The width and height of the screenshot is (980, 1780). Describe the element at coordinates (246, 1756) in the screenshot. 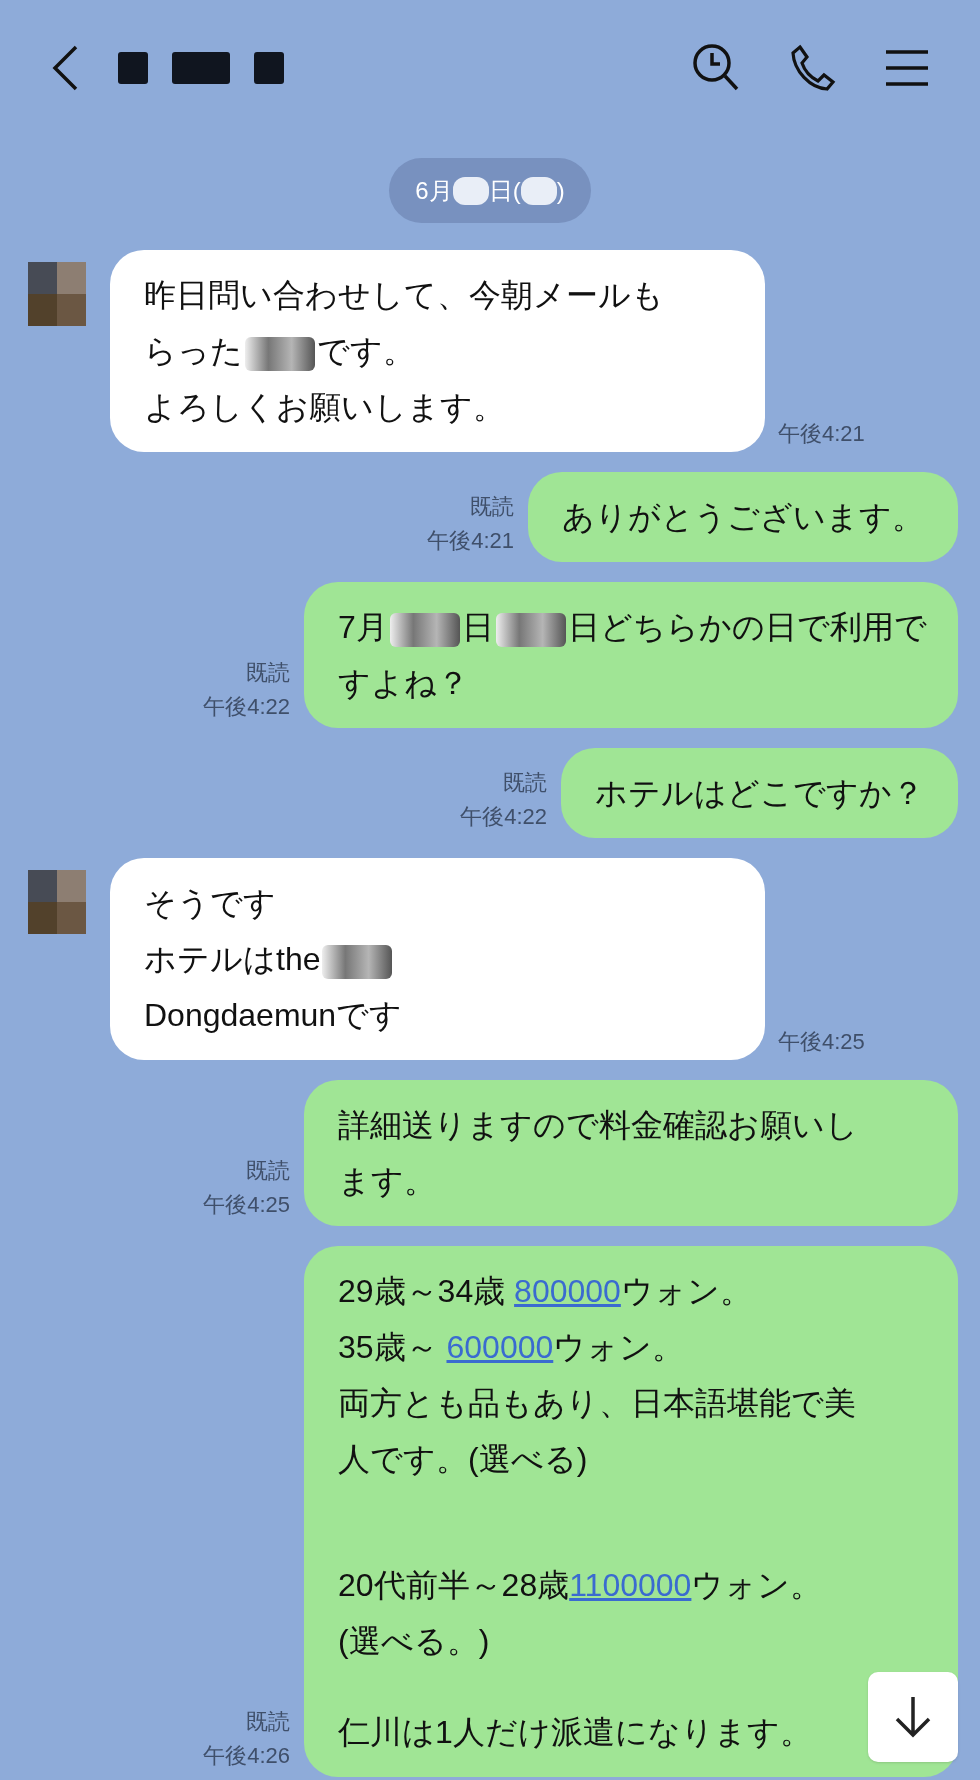

I see `message-time: 午後4:26` at that location.